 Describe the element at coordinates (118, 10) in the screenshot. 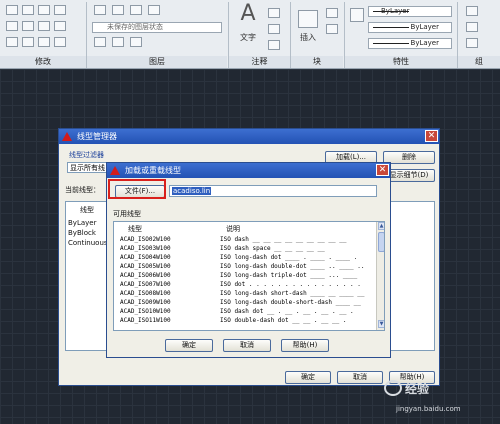

I see `layer-freeze-icon` at that location.